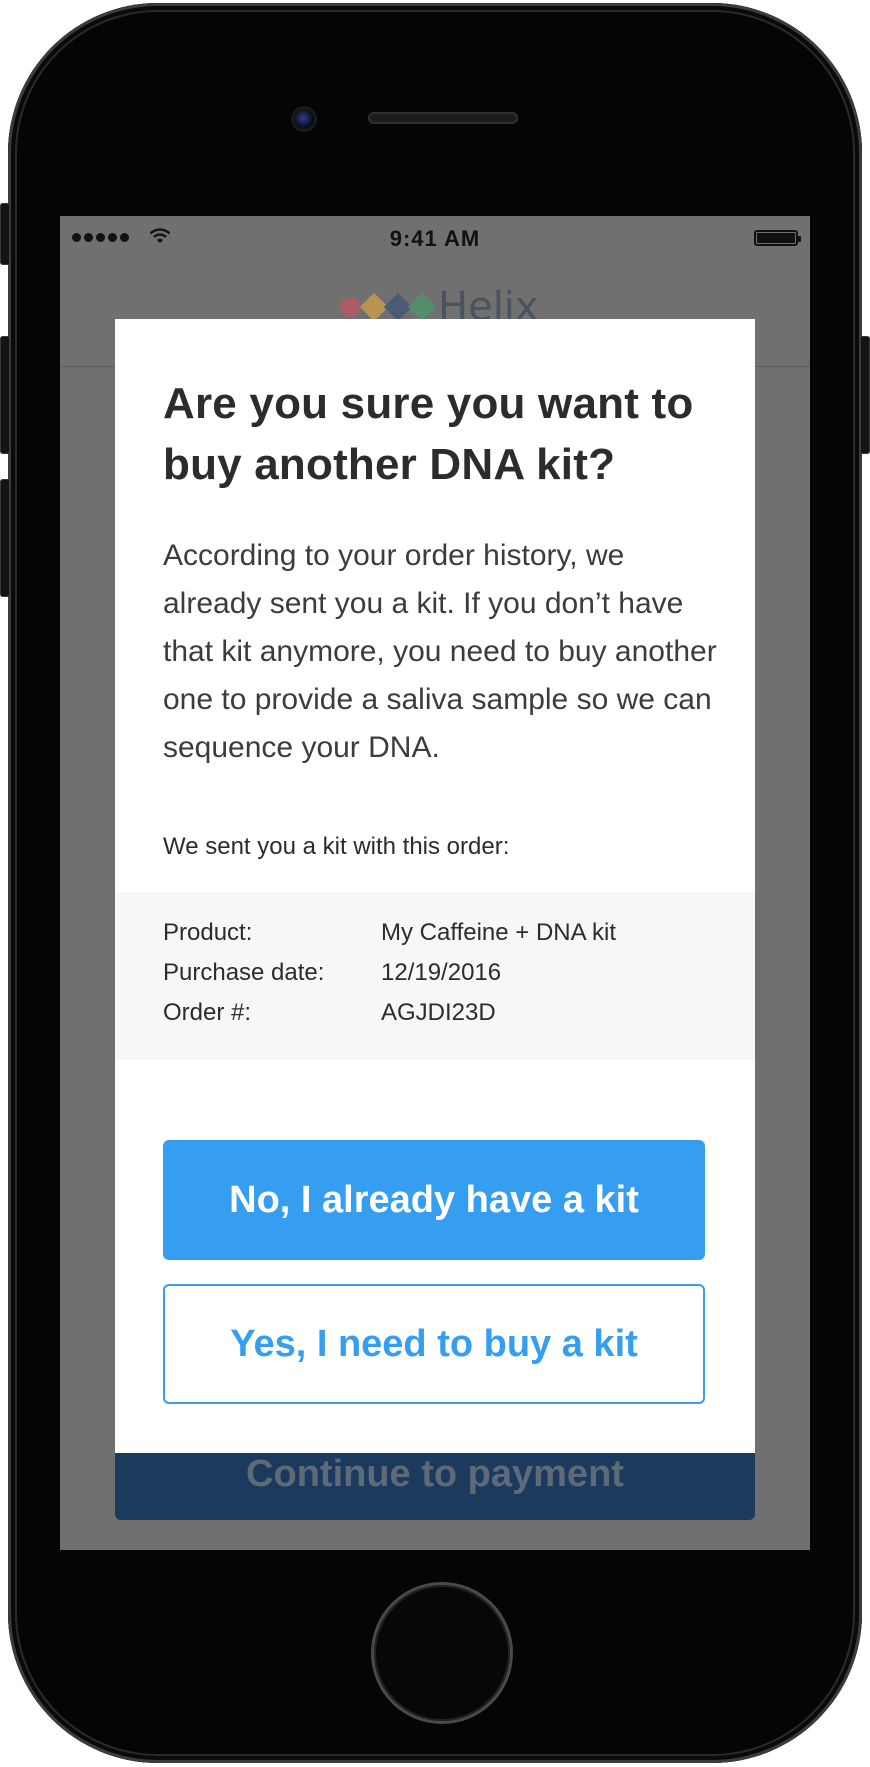  Describe the element at coordinates (5, 234) in the screenshot. I see `mute-switch` at that location.